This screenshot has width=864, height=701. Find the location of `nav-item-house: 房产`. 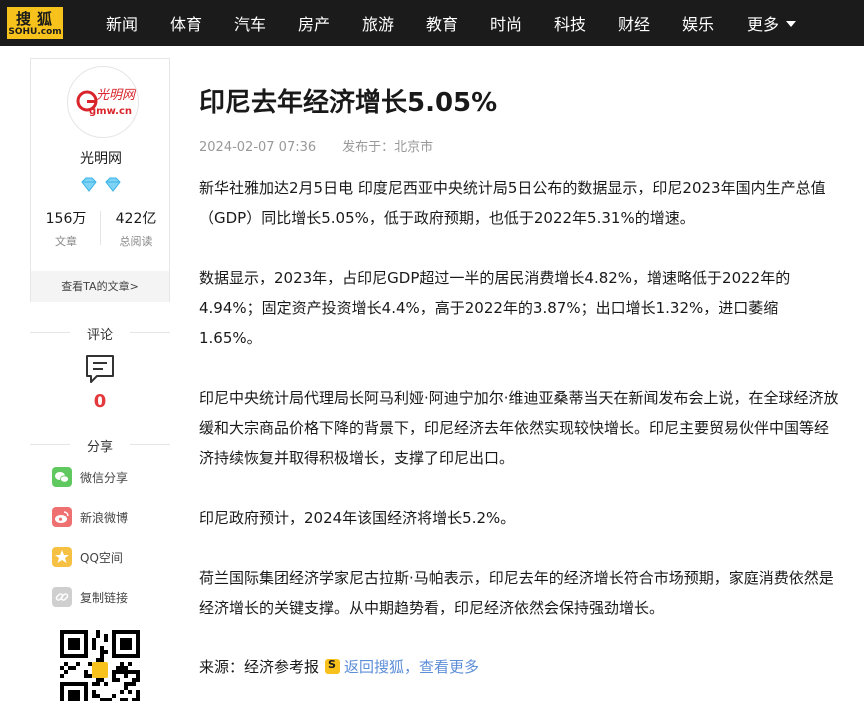

nav-item-house: 房产 is located at coordinates (314, 23).